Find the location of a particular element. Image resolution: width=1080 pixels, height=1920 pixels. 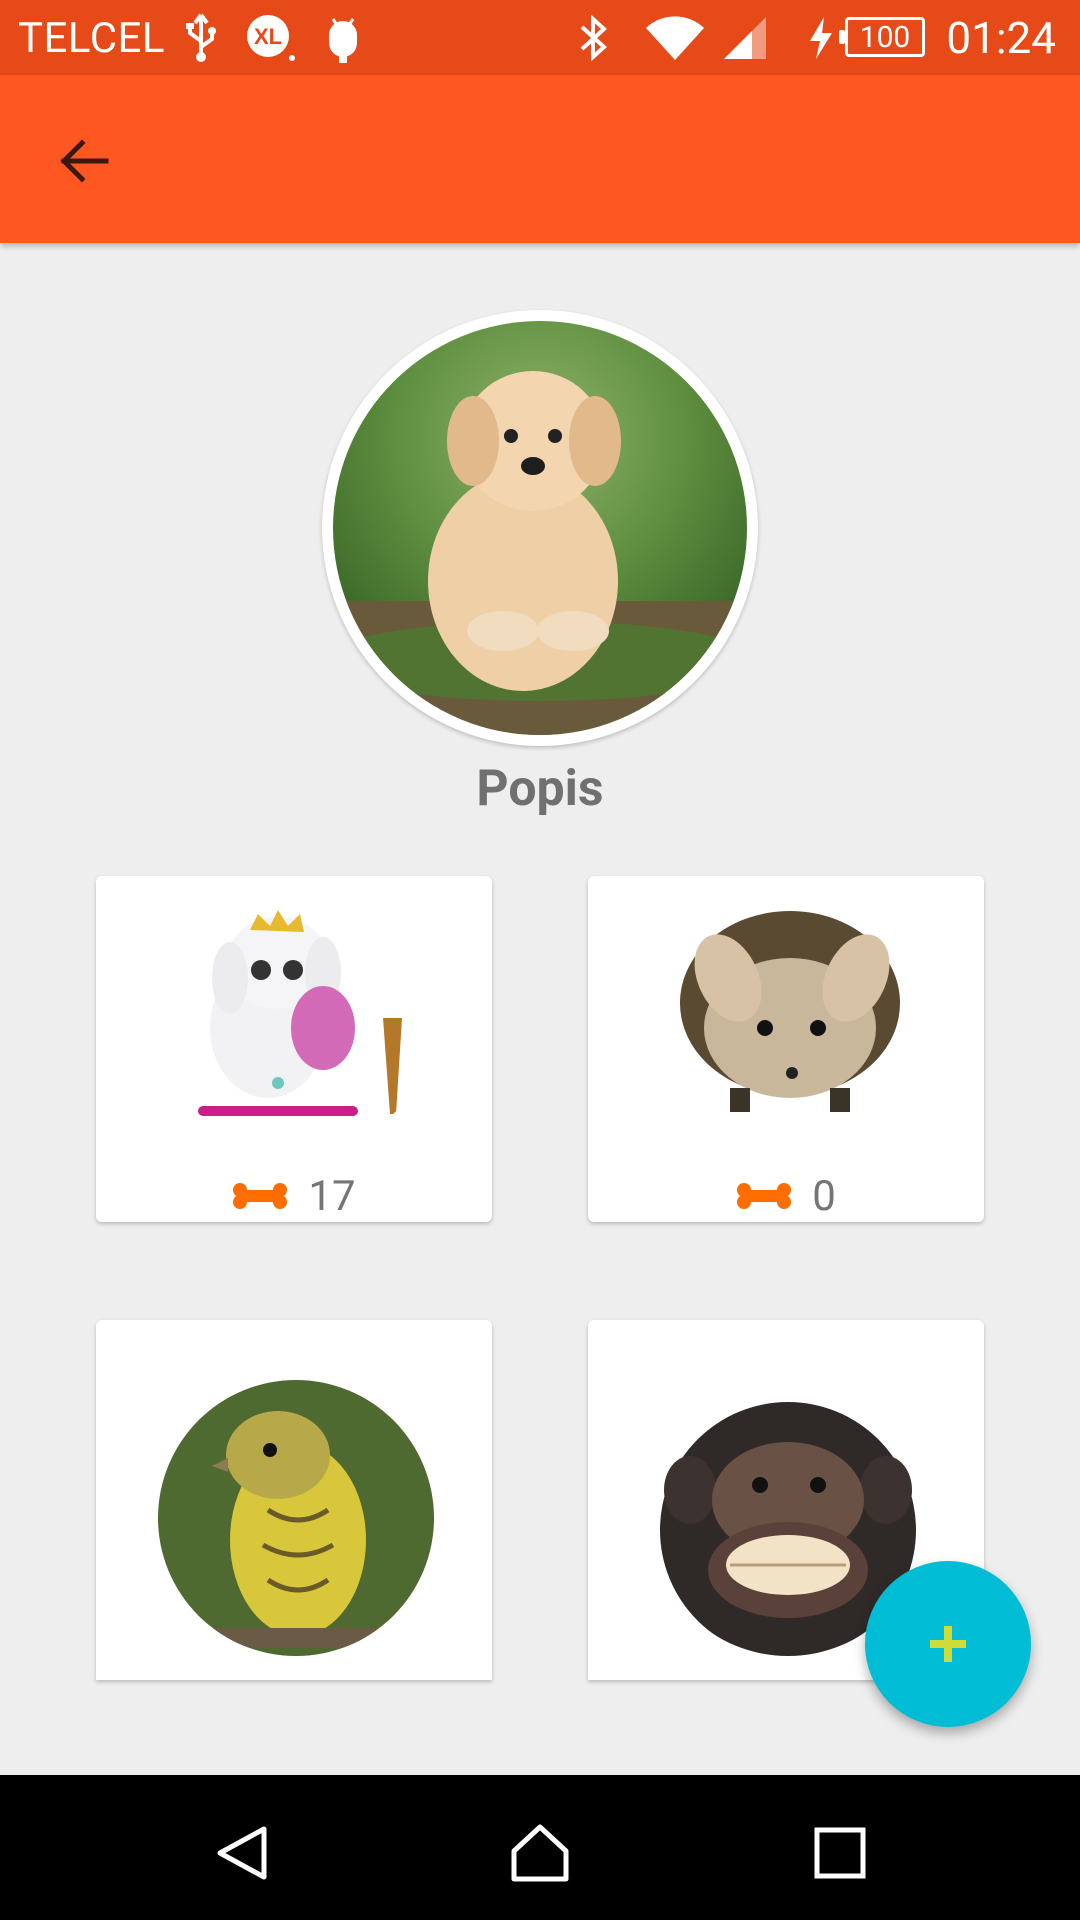

nav-home-button is located at coordinates (540, 1853).